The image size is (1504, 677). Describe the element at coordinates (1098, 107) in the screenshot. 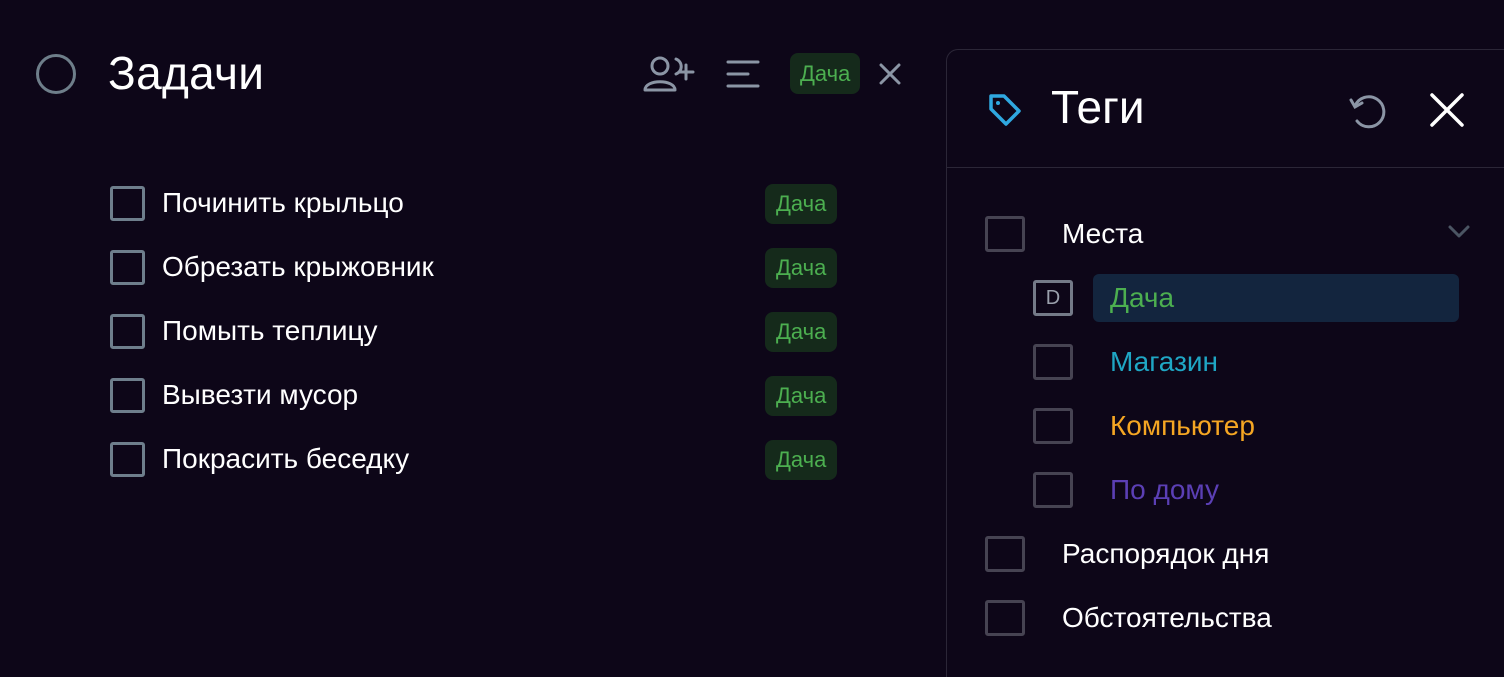

I see `tags-panel-title: Теги` at that location.